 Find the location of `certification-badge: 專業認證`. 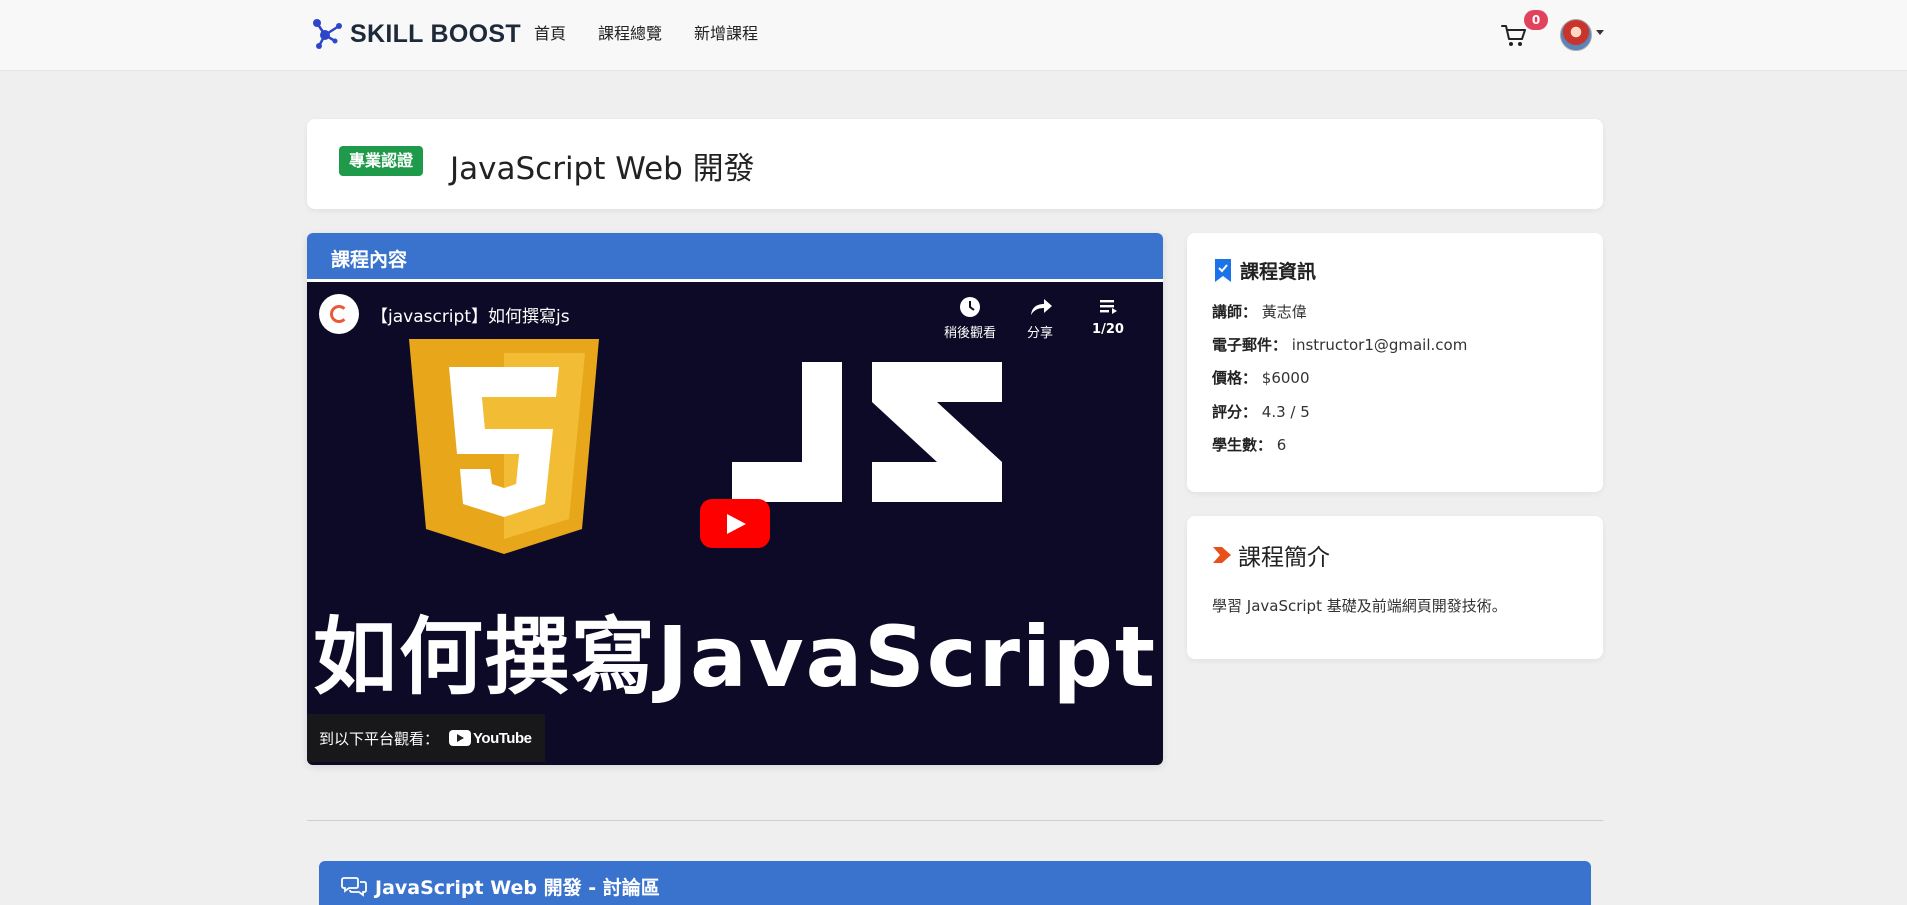

certification-badge: 專業認證 is located at coordinates (381, 161).